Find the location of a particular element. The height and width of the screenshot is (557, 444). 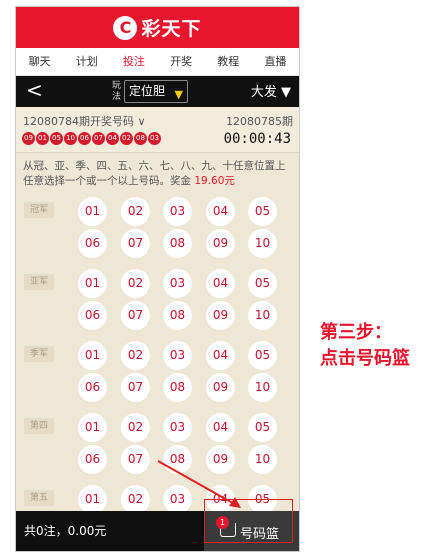

step-line-1: 第三步： is located at coordinates (356, 332).